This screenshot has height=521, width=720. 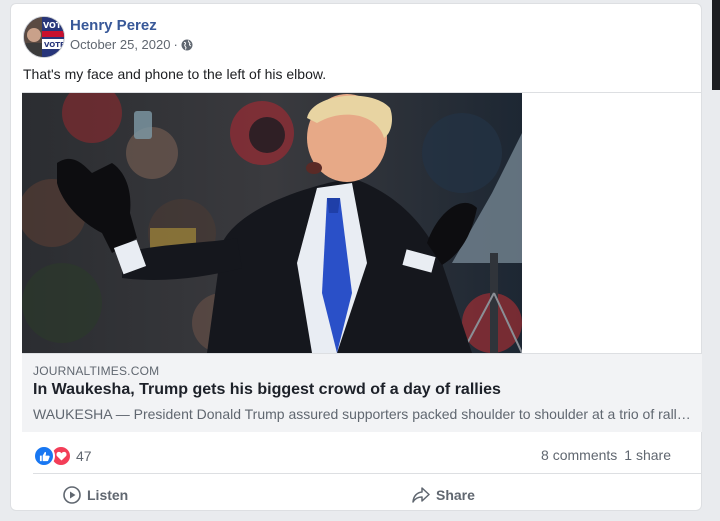 What do you see at coordinates (62, 456) in the screenshot?
I see `reaction-summary: 47` at bounding box center [62, 456].